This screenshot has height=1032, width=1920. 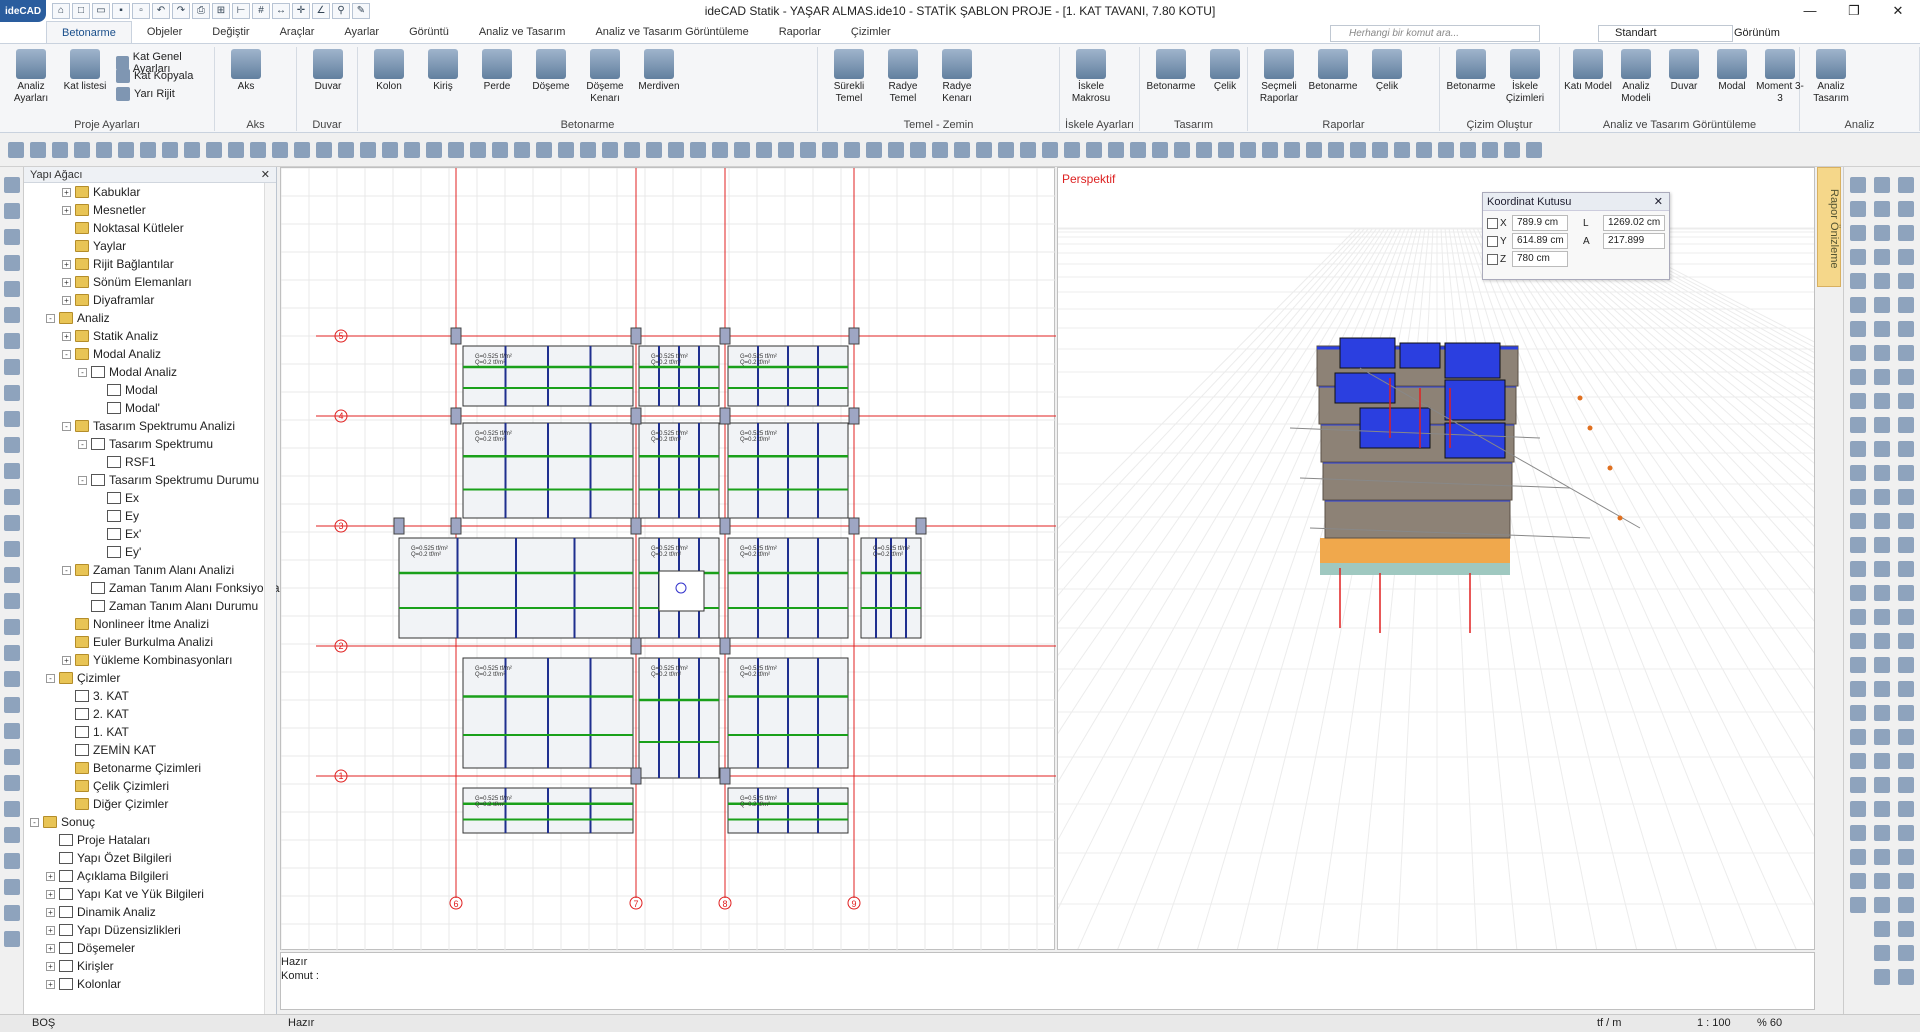 What do you see at coordinates (1658, 202) in the screenshot?
I see `close-icon: ✕` at bounding box center [1658, 202].